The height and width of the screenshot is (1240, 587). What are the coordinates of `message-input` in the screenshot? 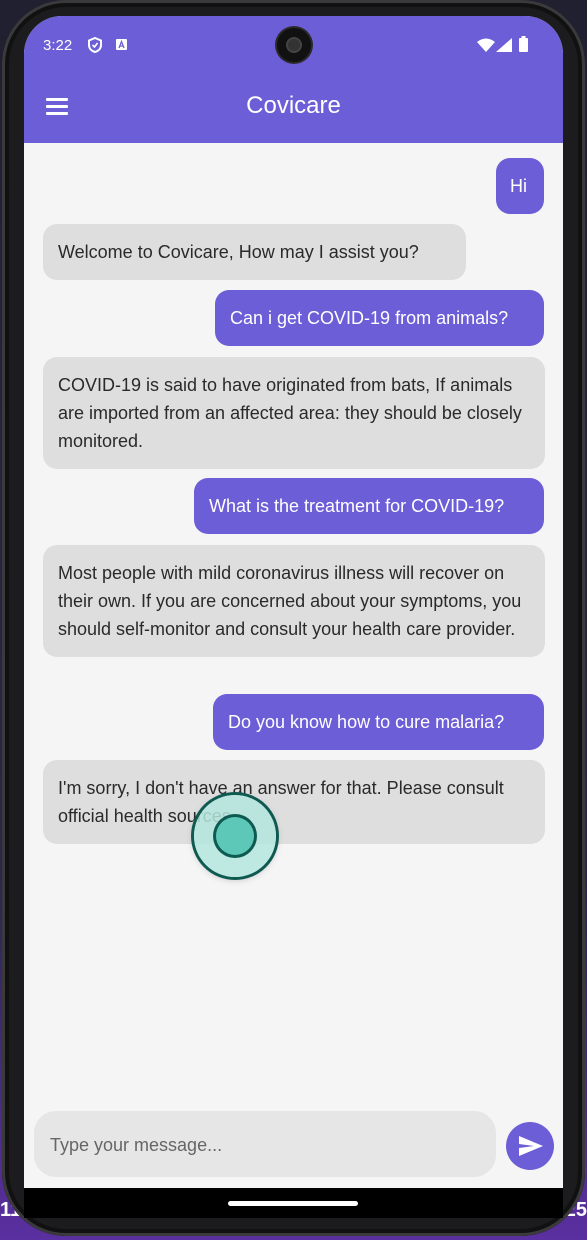 It's located at (265, 1145).